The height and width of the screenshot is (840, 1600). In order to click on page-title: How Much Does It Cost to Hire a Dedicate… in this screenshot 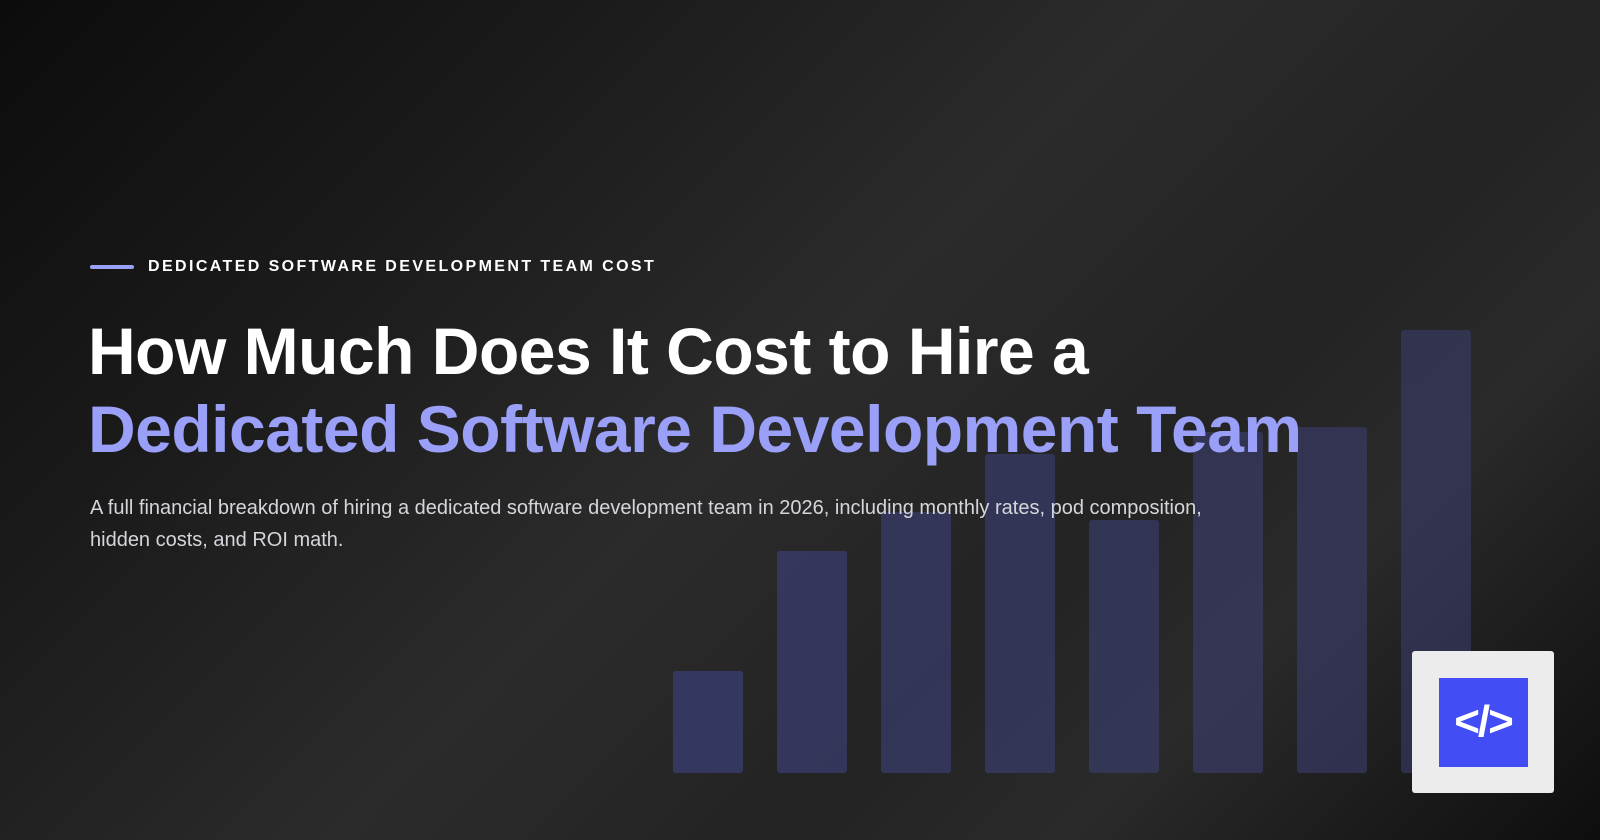, I will do `click(695, 390)`.